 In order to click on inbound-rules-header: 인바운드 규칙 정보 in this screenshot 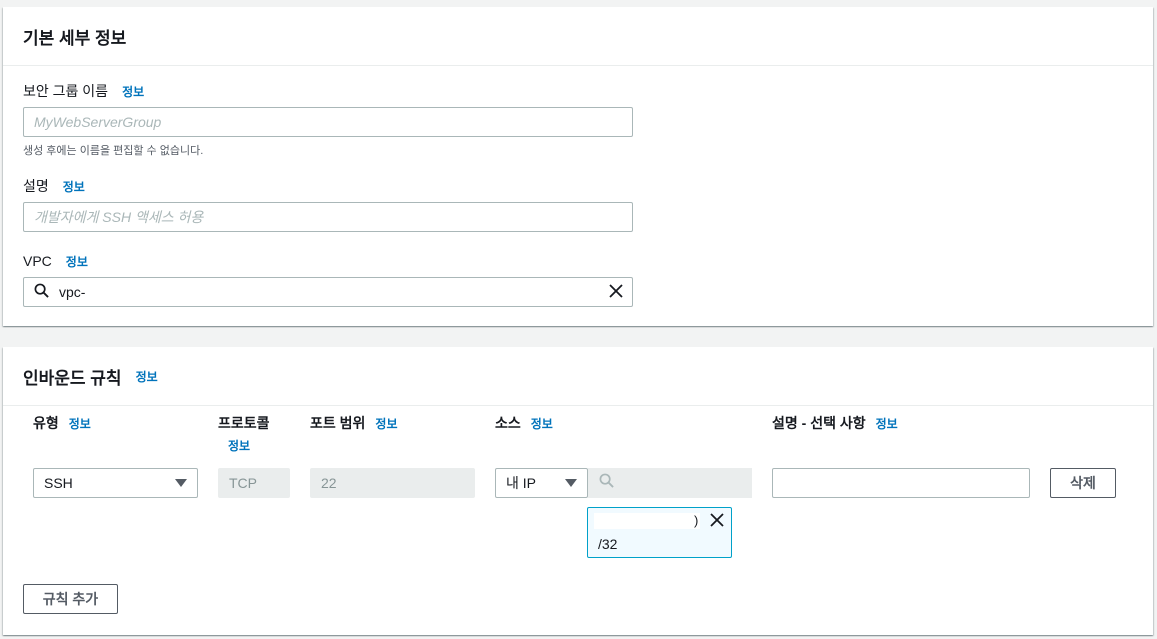, I will do `click(578, 376)`.